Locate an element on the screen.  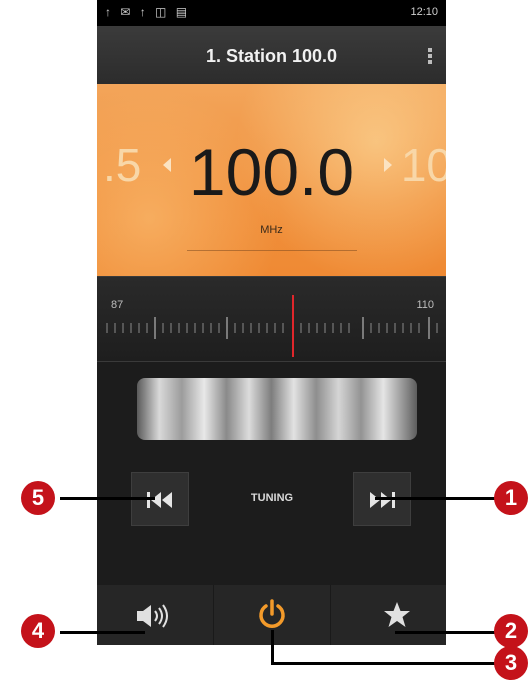
speaker-button is located at coordinates (155, 615).